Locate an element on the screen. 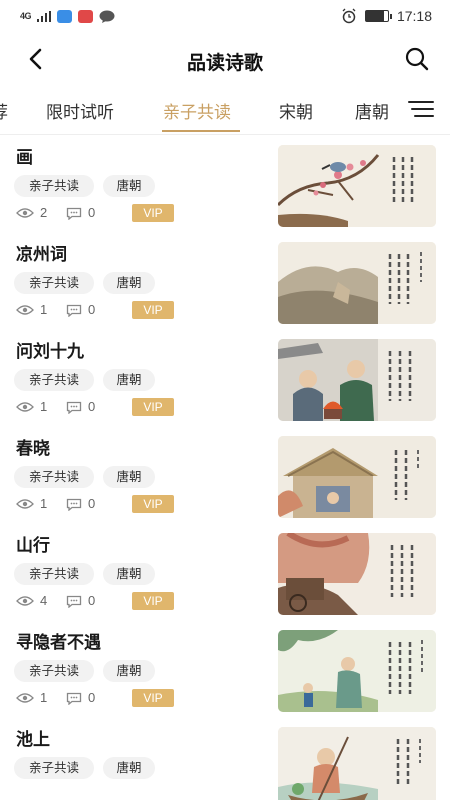  network-indicator: 4G is located at coordinates (26, 16).